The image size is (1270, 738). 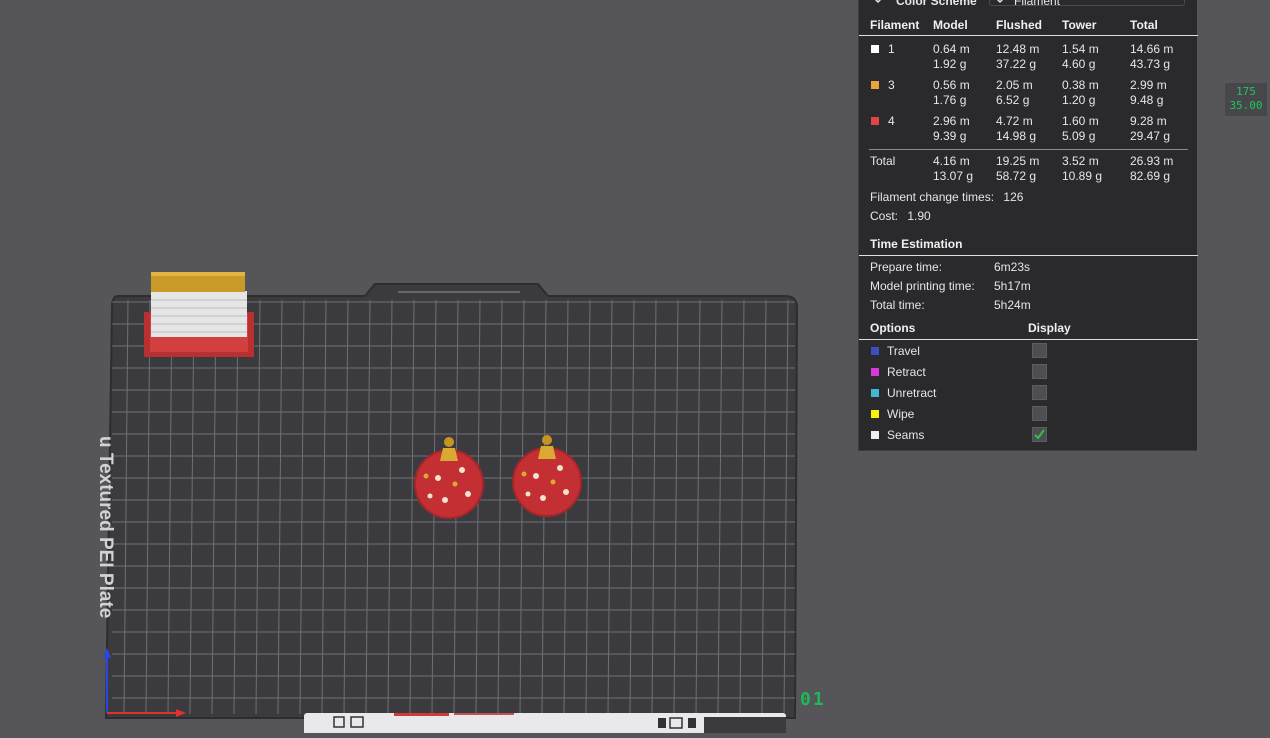 What do you see at coordinates (1039, 413) in the screenshot?
I see `wipe-display-checkbox` at bounding box center [1039, 413].